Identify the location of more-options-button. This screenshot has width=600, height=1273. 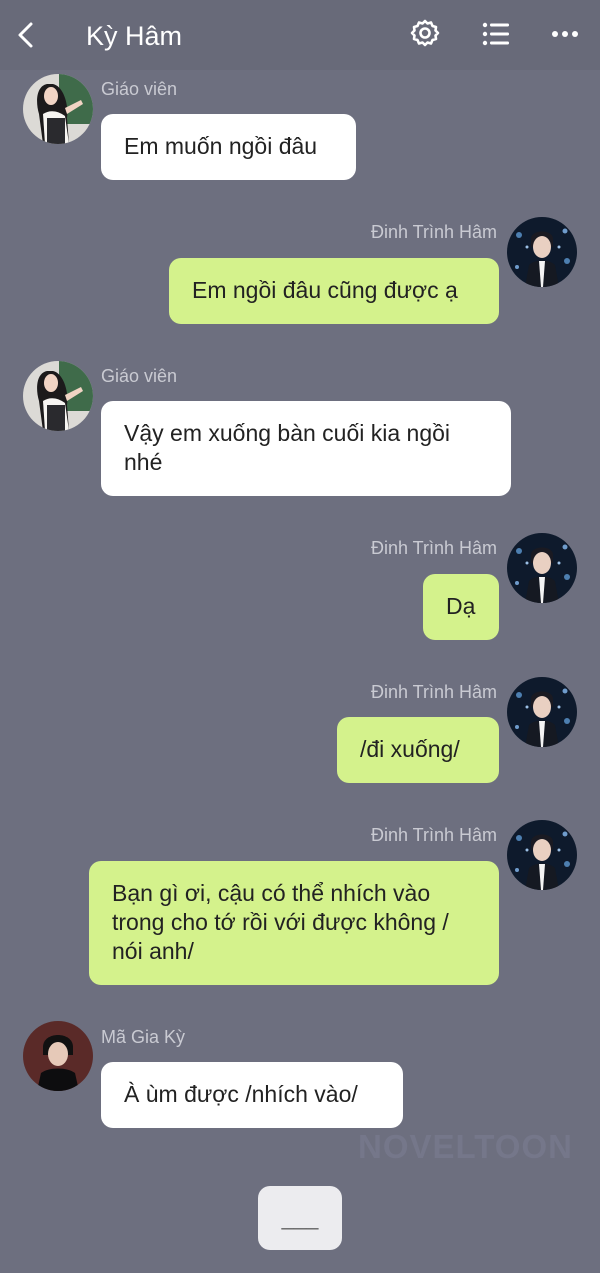
(565, 34).